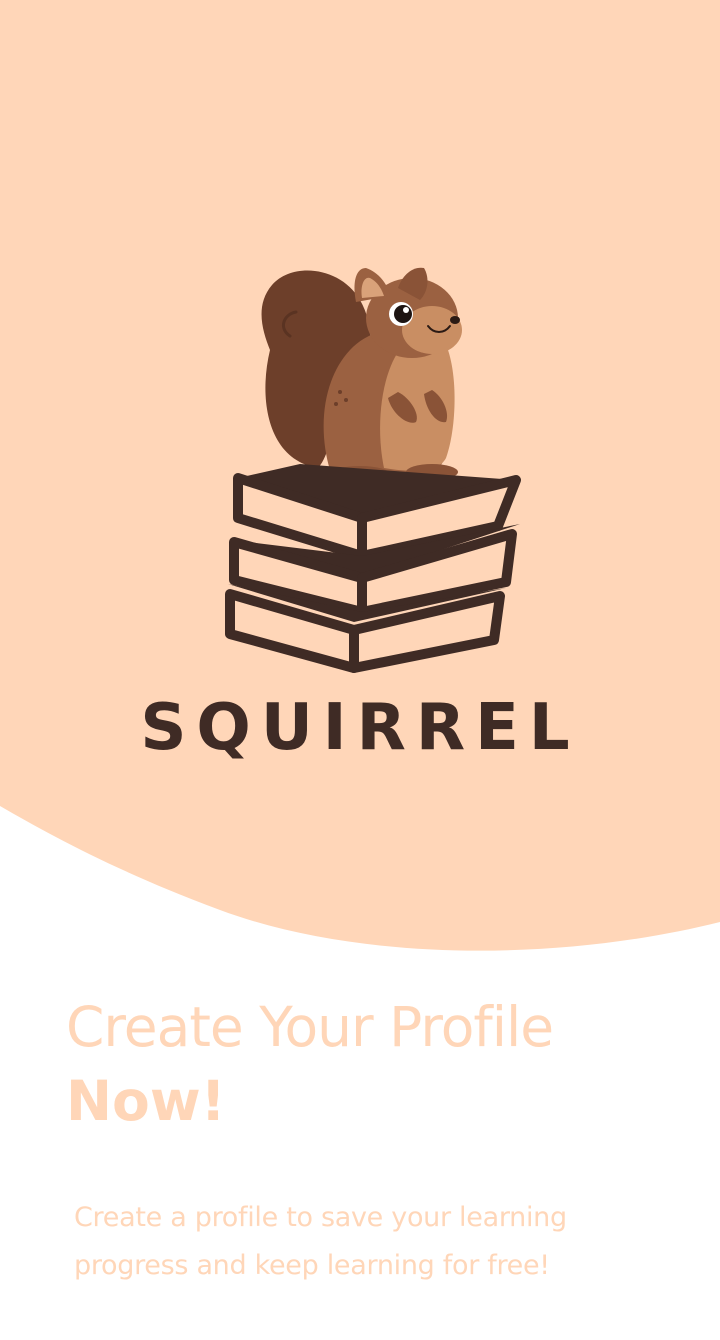 The width and height of the screenshot is (720, 1340). What do you see at coordinates (146, 1101) in the screenshot?
I see `headline-line2: Now!` at bounding box center [146, 1101].